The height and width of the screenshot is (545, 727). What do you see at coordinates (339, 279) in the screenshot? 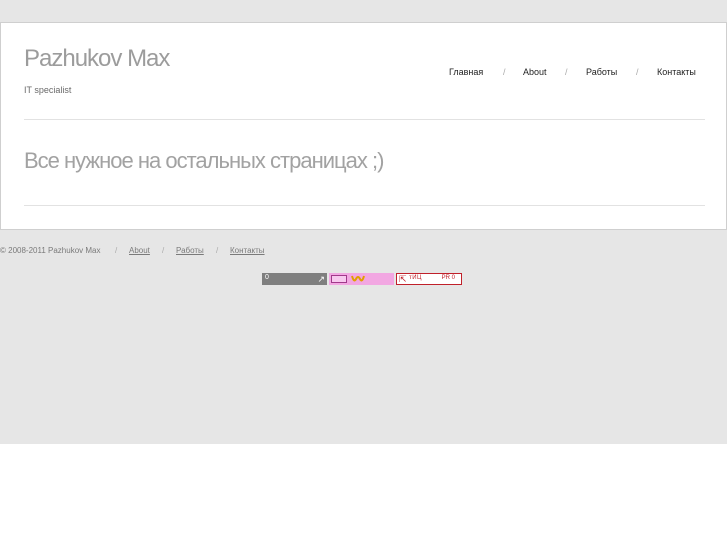
I see `mail-ru-logo` at bounding box center [339, 279].